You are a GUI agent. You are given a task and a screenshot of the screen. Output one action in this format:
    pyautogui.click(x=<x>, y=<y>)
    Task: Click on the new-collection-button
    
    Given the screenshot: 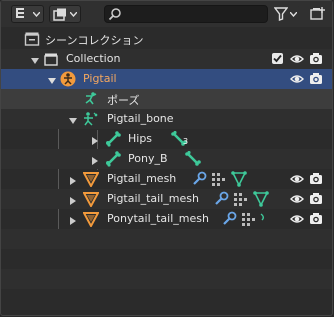 What is the action you would take?
    pyautogui.click(x=317, y=14)
    